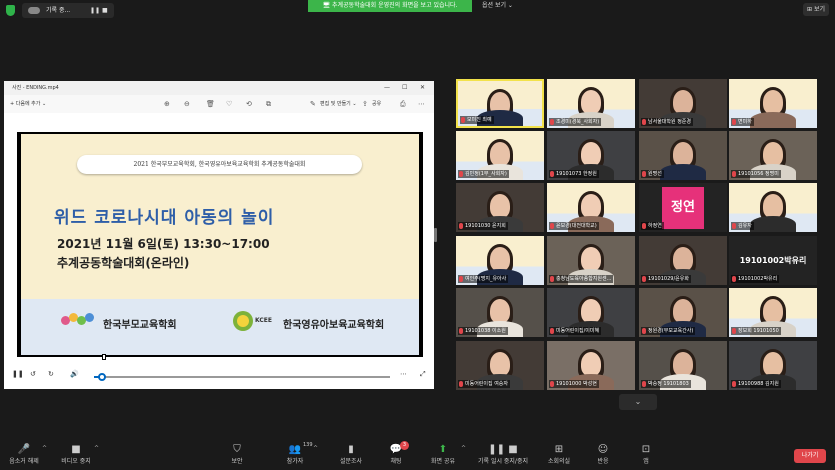 This screenshot has height=470, width=835. I want to click on participant-tile: 19101038 이소원, so click(500, 312).